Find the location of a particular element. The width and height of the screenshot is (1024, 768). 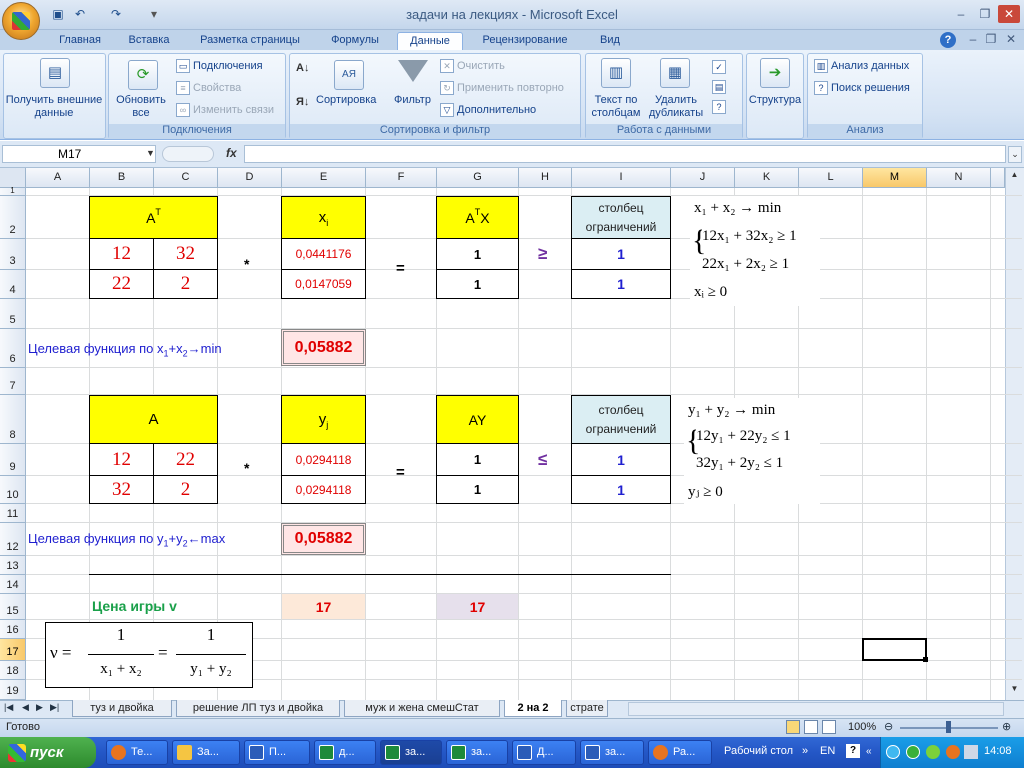

office-button is located at coordinates (21, 21).